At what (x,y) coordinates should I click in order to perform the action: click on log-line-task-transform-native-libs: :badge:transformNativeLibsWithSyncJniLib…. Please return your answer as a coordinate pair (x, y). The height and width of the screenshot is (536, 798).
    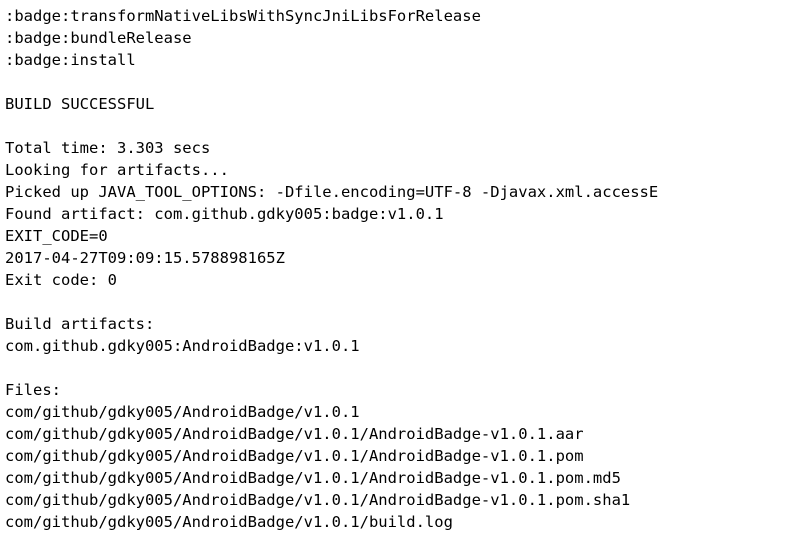
    Looking at the image, I should click on (243, 16).